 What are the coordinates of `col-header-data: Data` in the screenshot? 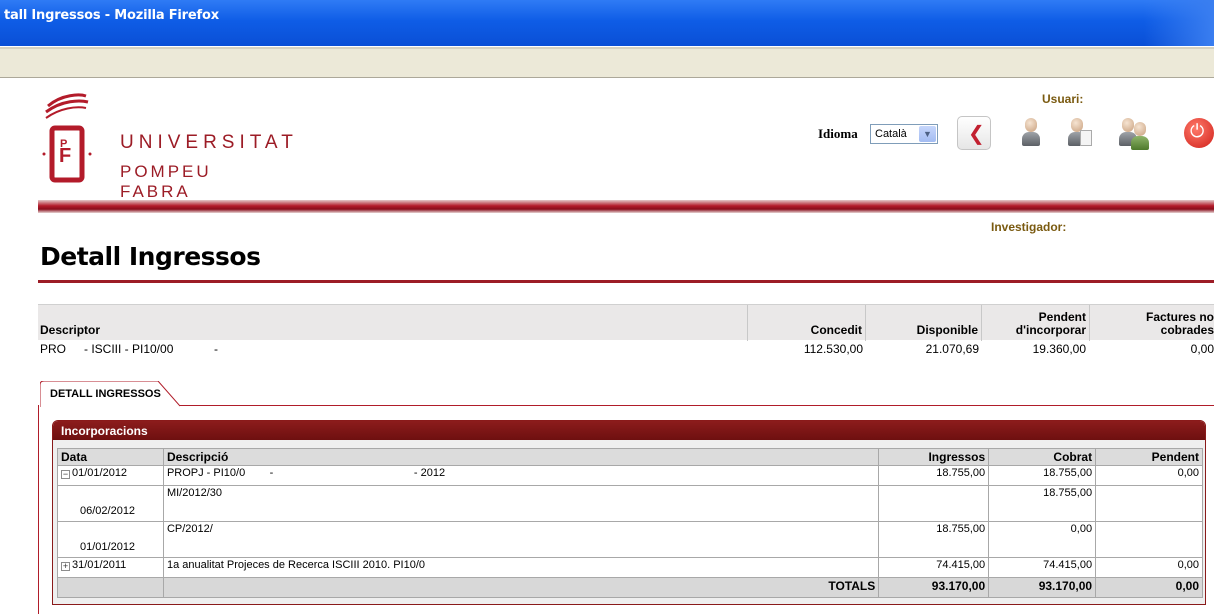 It's located at (110, 457).